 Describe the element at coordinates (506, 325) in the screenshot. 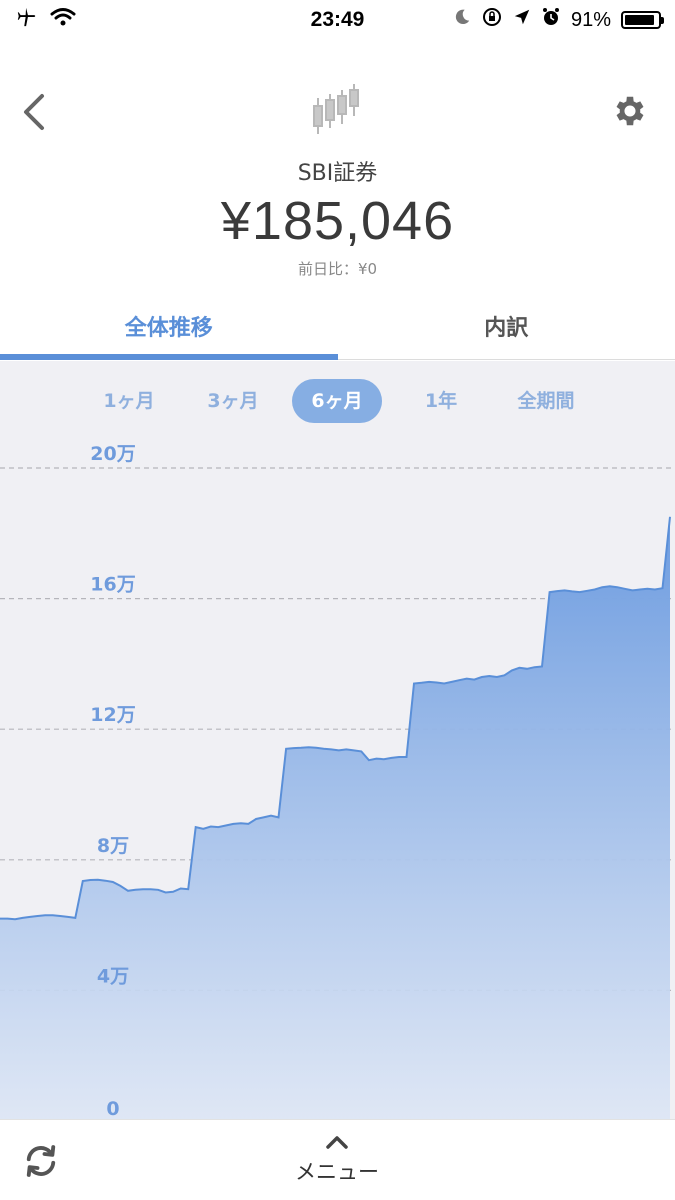

I see `tab-breakdown: 内訳` at that location.